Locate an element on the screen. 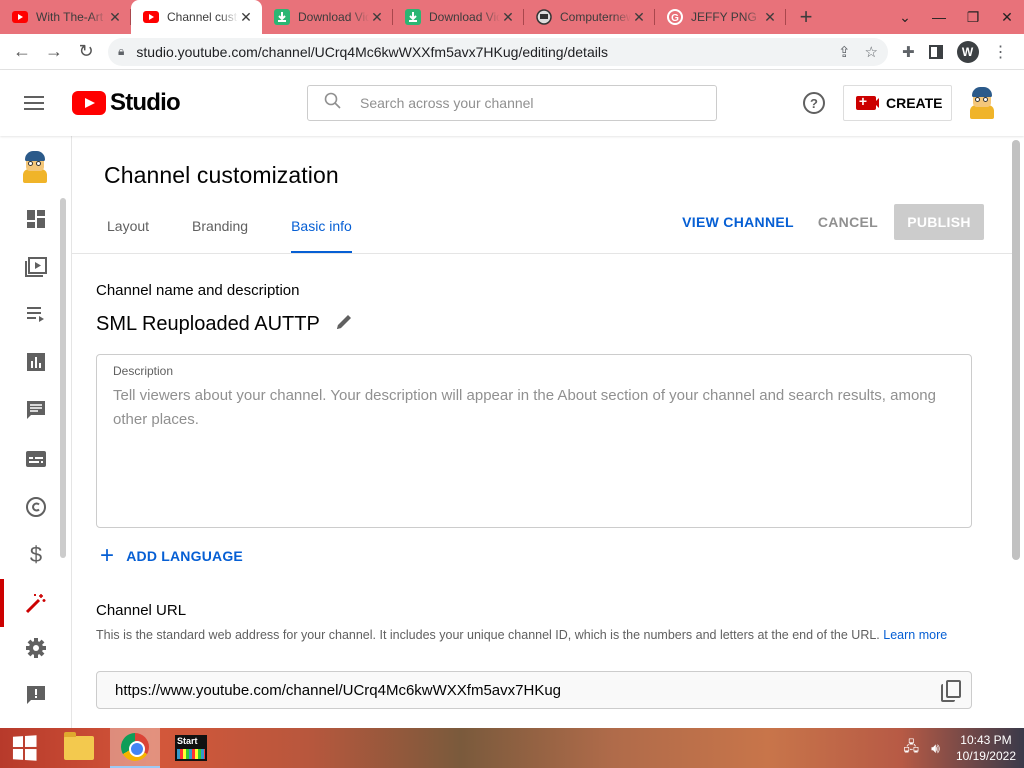 This screenshot has width=1024, height=768. browser-tab-active: Channel customization ✕ is located at coordinates (196, 17).